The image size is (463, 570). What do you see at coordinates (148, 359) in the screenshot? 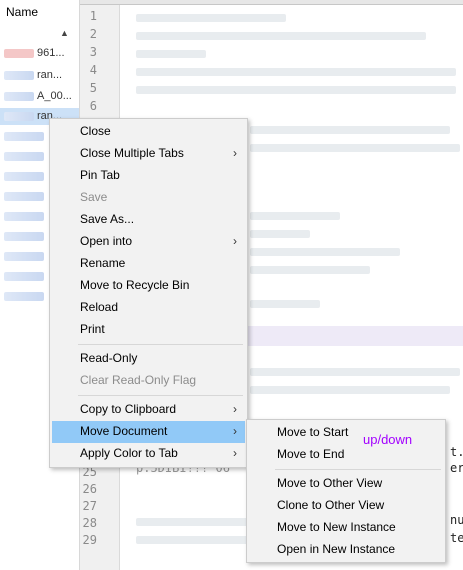
I see `menu-item-read-only: Read-Only` at bounding box center [148, 359].